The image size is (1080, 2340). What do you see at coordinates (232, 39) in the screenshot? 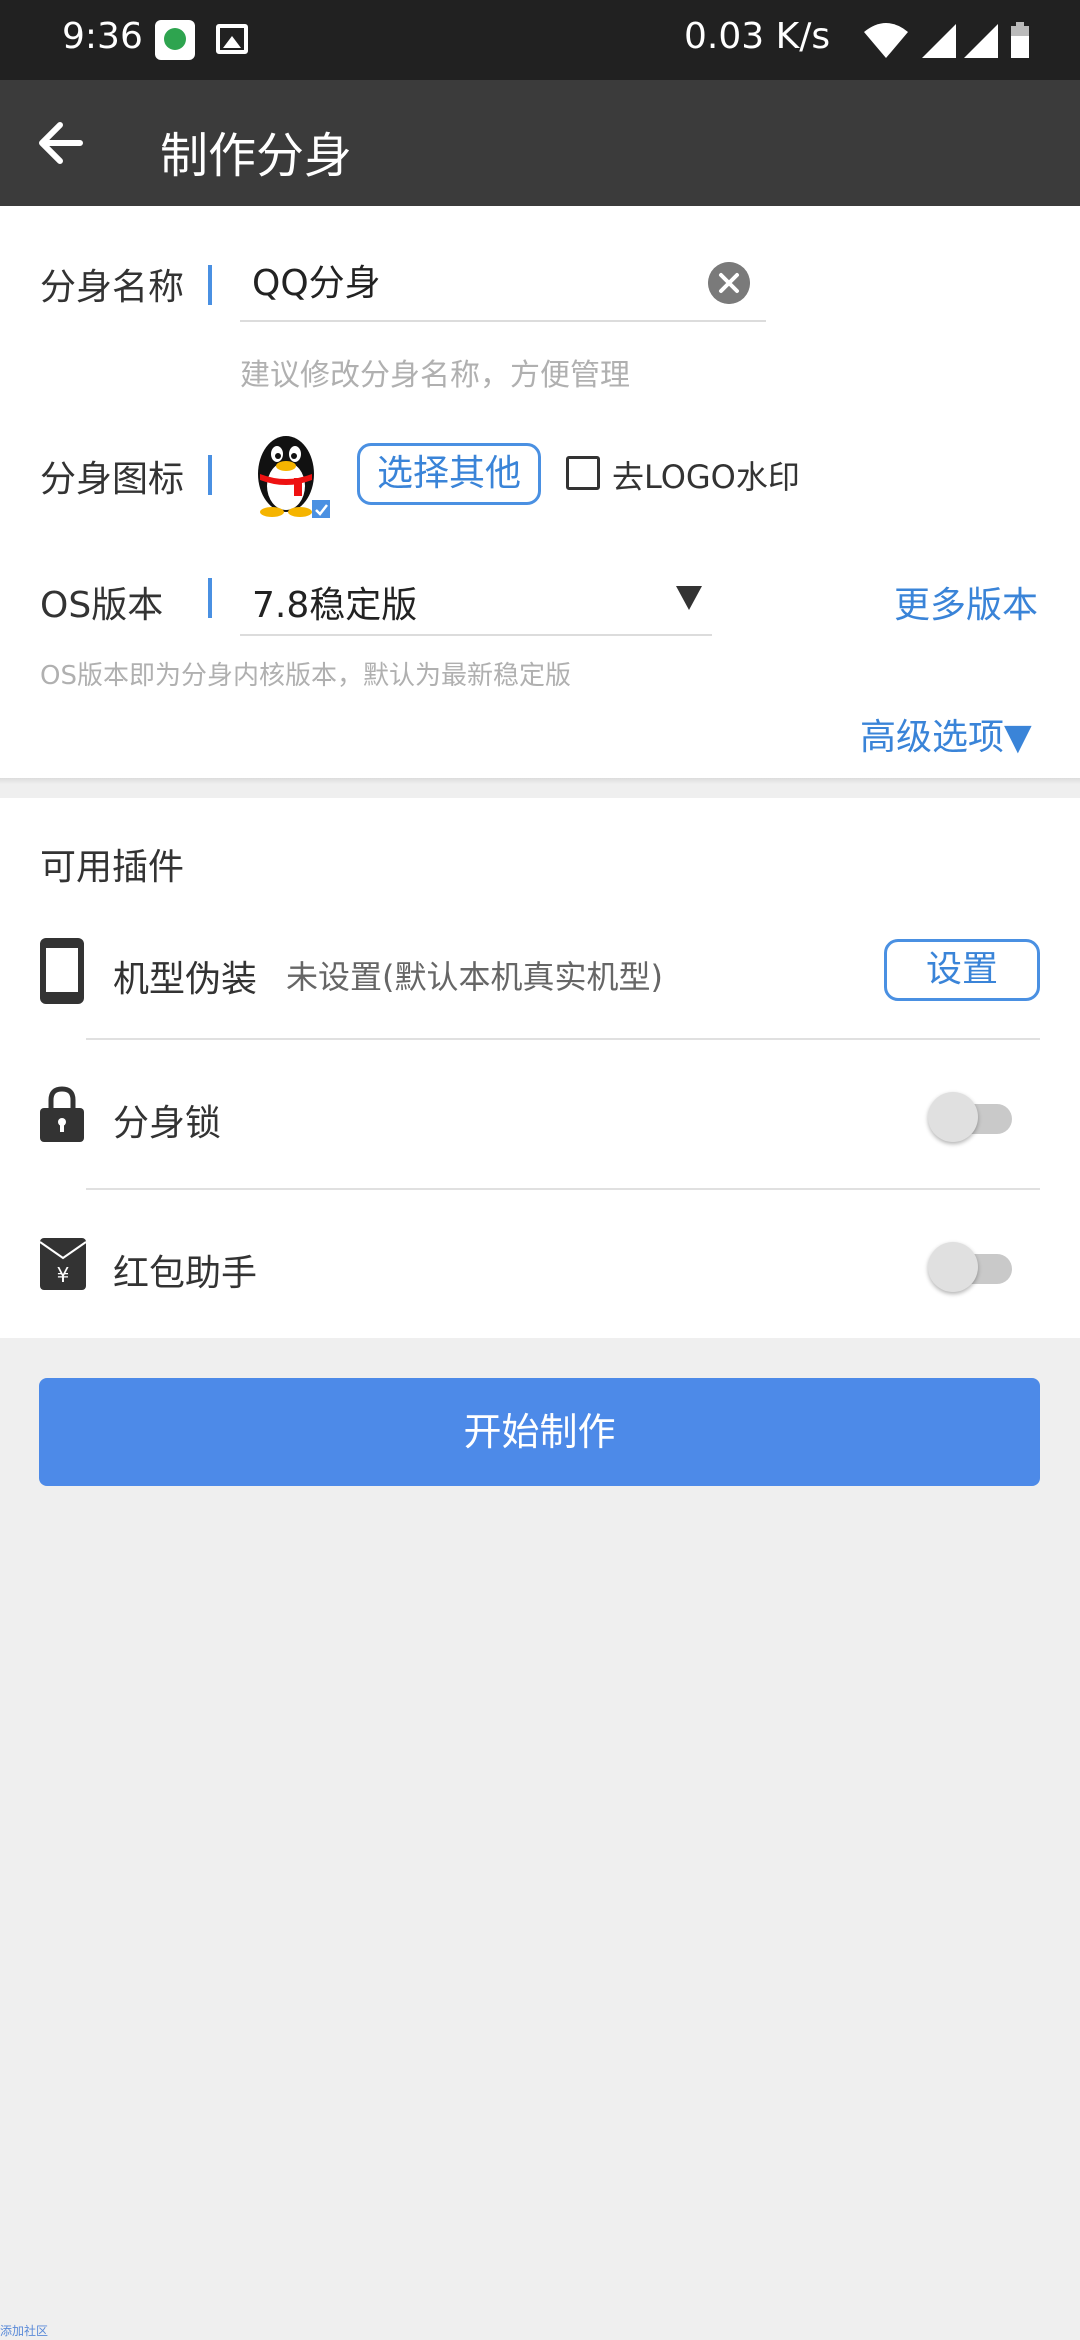
I see `image-icon` at bounding box center [232, 39].